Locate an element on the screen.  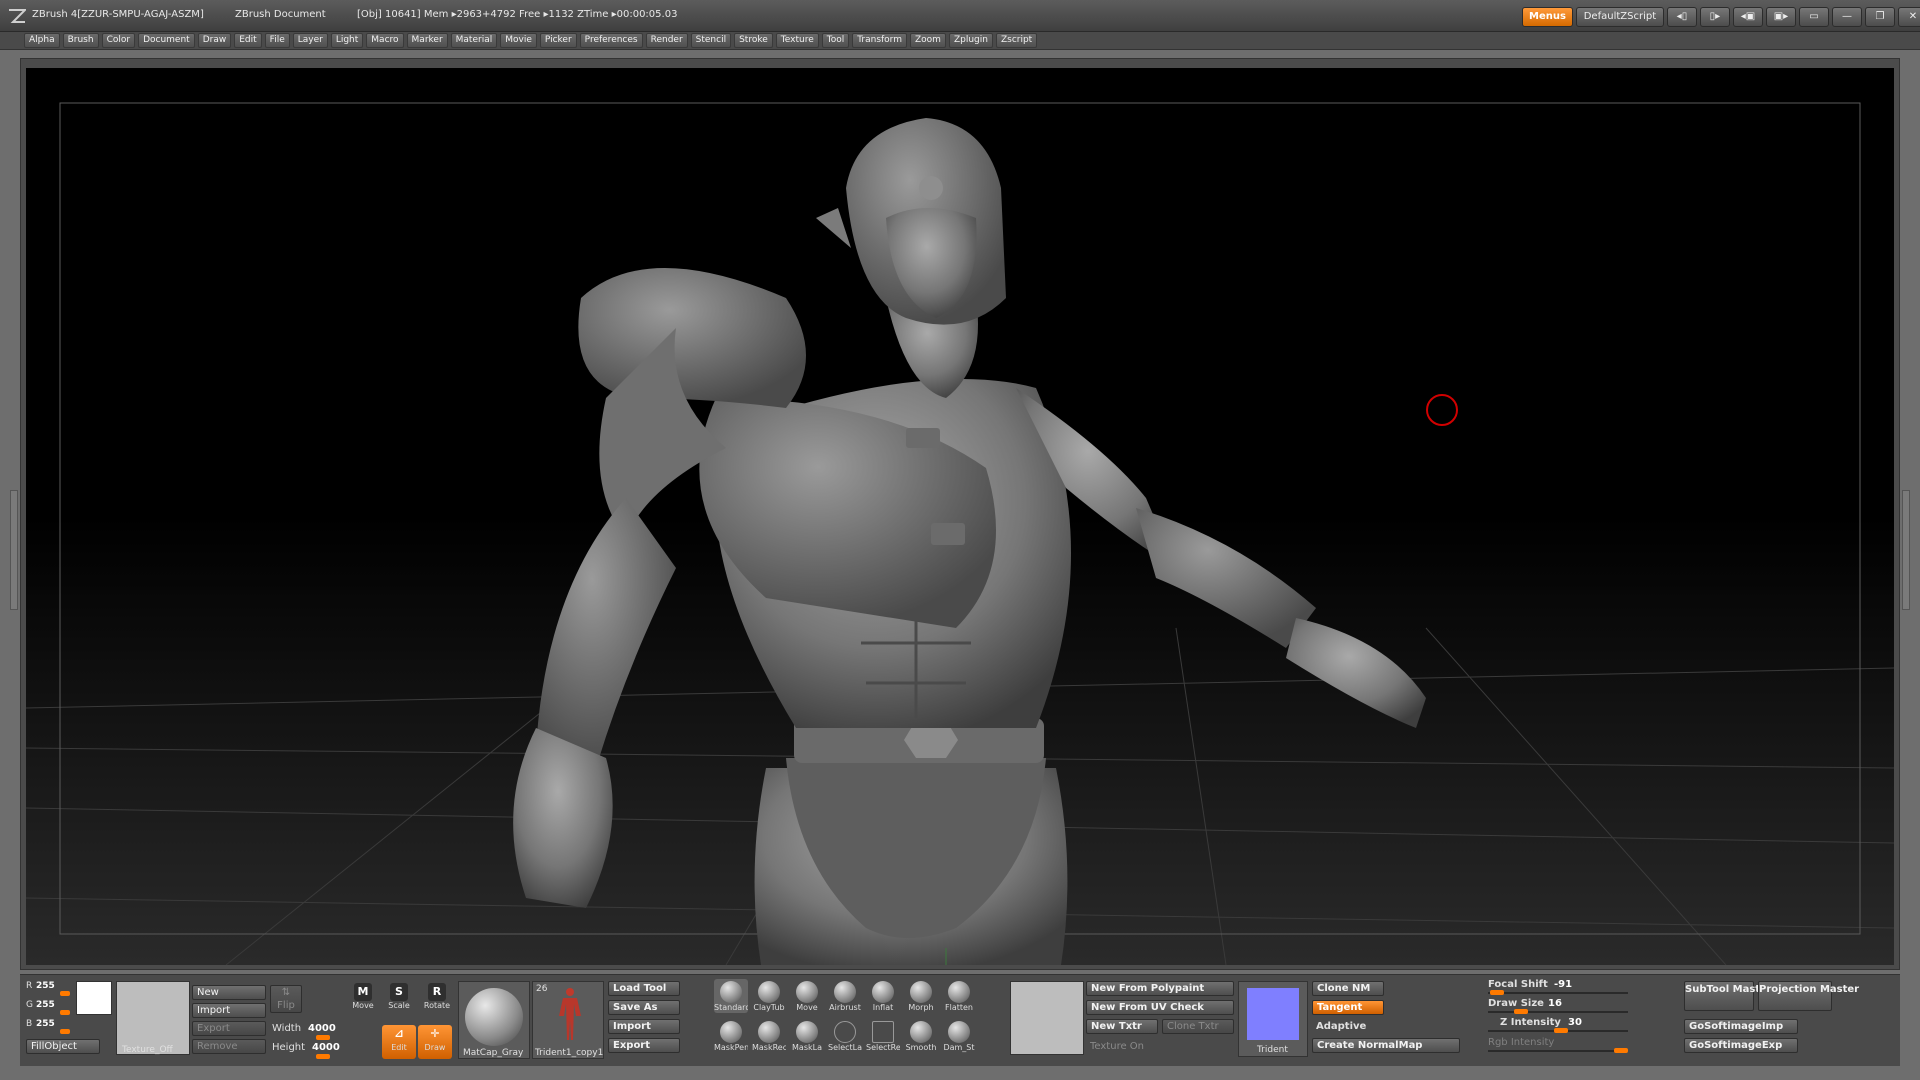
clone-nm-button: Clone NM is located at coordinates (1348, 988).